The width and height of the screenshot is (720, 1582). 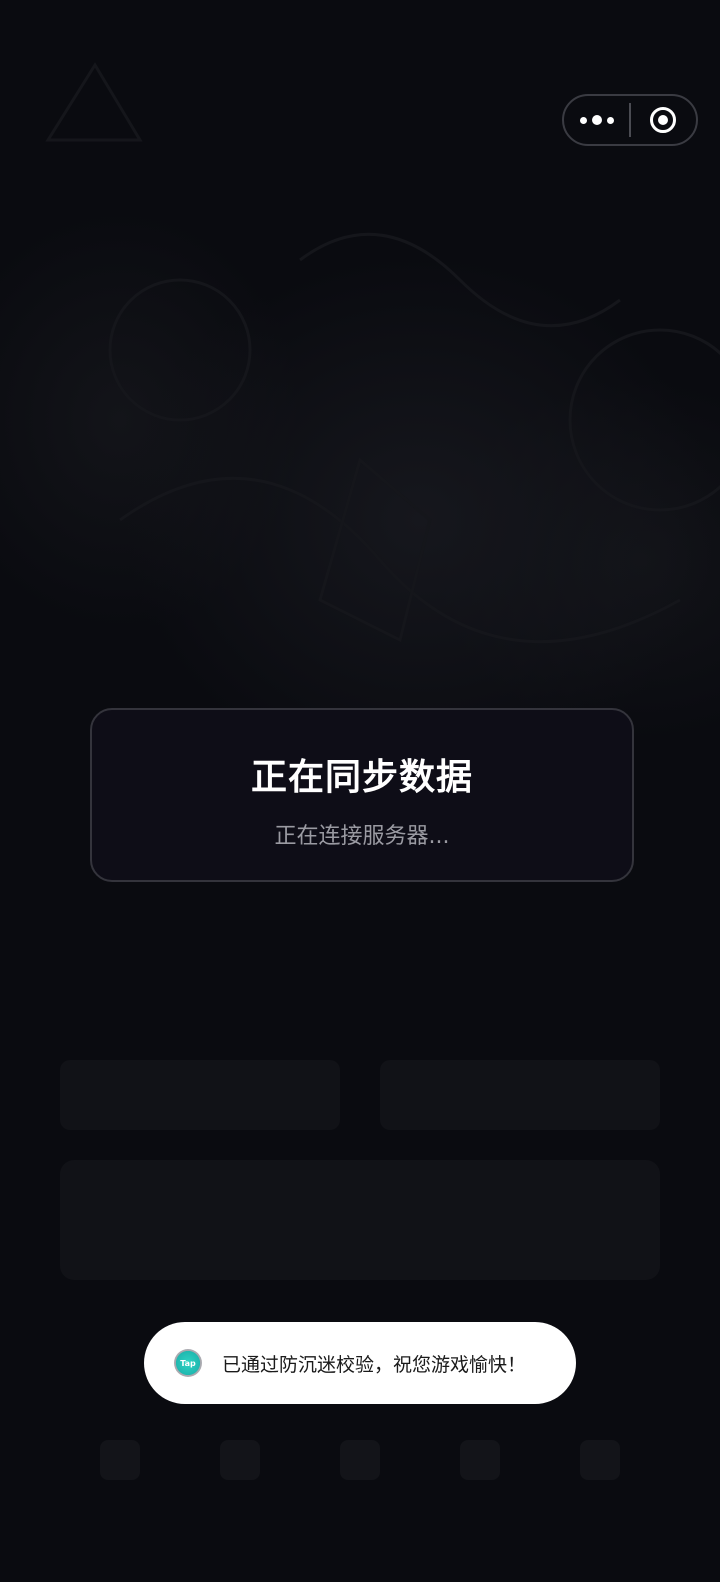 What do you see at coordinates (374, 1364) in the screenshot?
I see `toast-message: 已通过防沉迷校验，祝您游戏愉快！` at bounding box center [374, 1364].